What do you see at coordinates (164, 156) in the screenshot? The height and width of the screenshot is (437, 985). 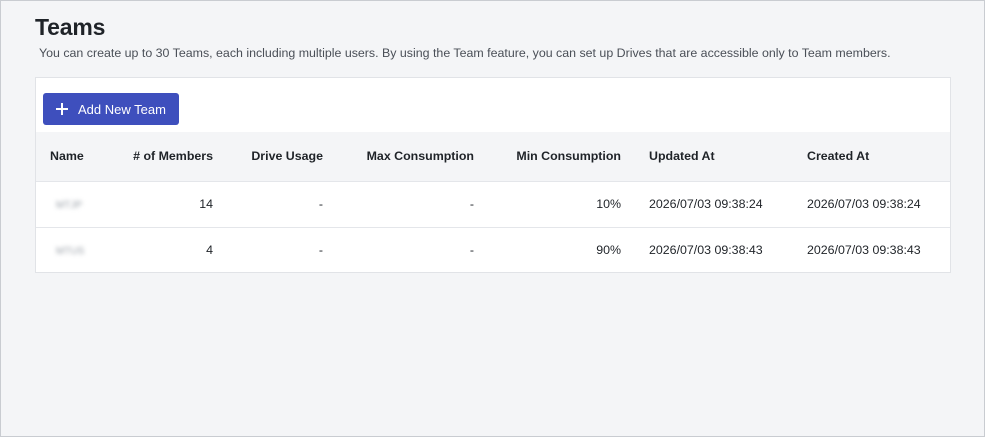 I see `column-header-members: # of Members` at bounding box center [164, 156].